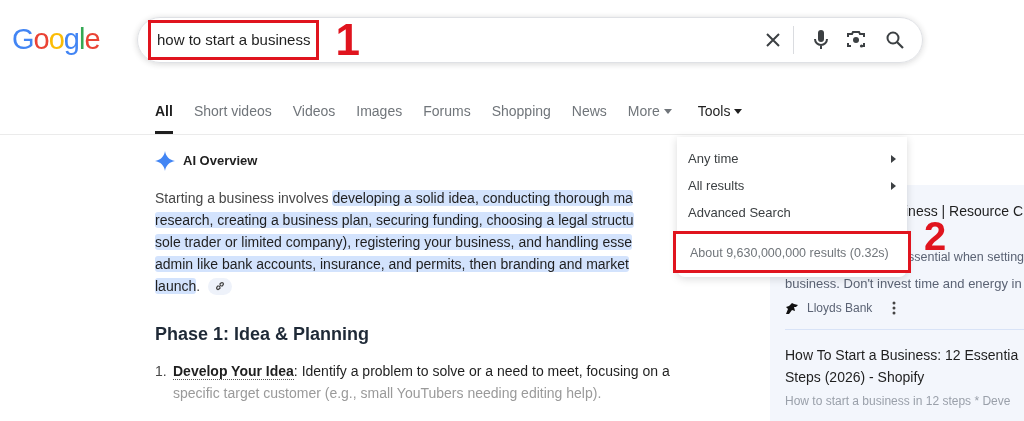 The height and width of the screenshot is (421, 1024). I want to click on link-icon, so click(220, 286).